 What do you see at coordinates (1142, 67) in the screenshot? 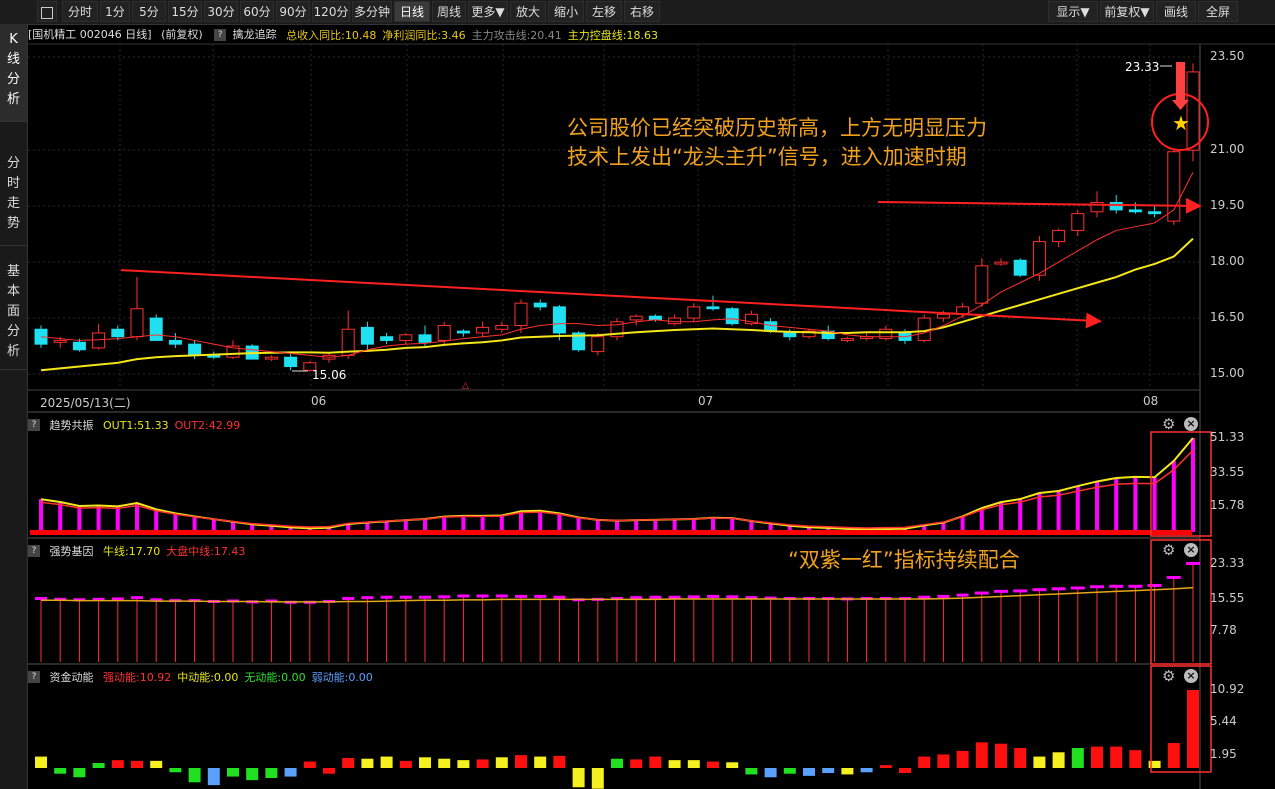
I see `high-price-marker: 23.33` at bounding box center [1142, 67].